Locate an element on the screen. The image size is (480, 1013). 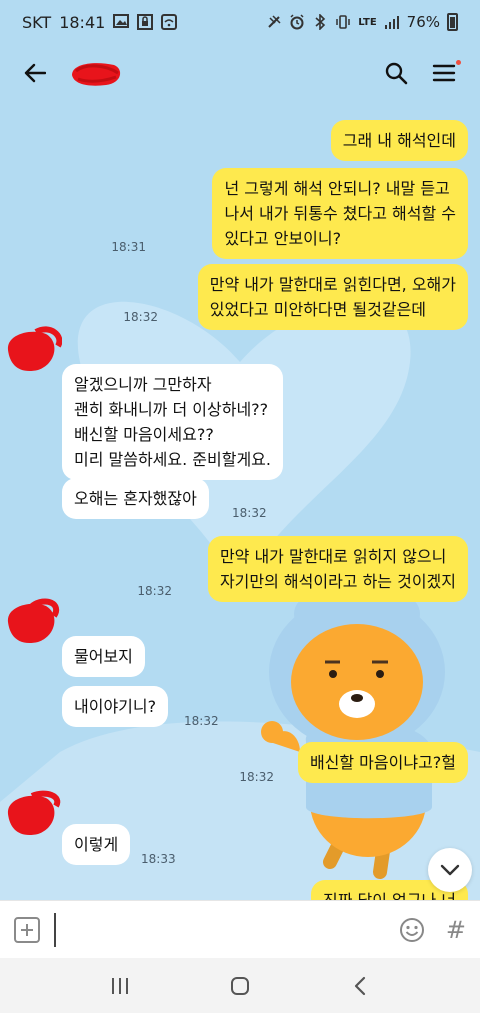
chevron-down-icon is located at coordinates (450, 870).